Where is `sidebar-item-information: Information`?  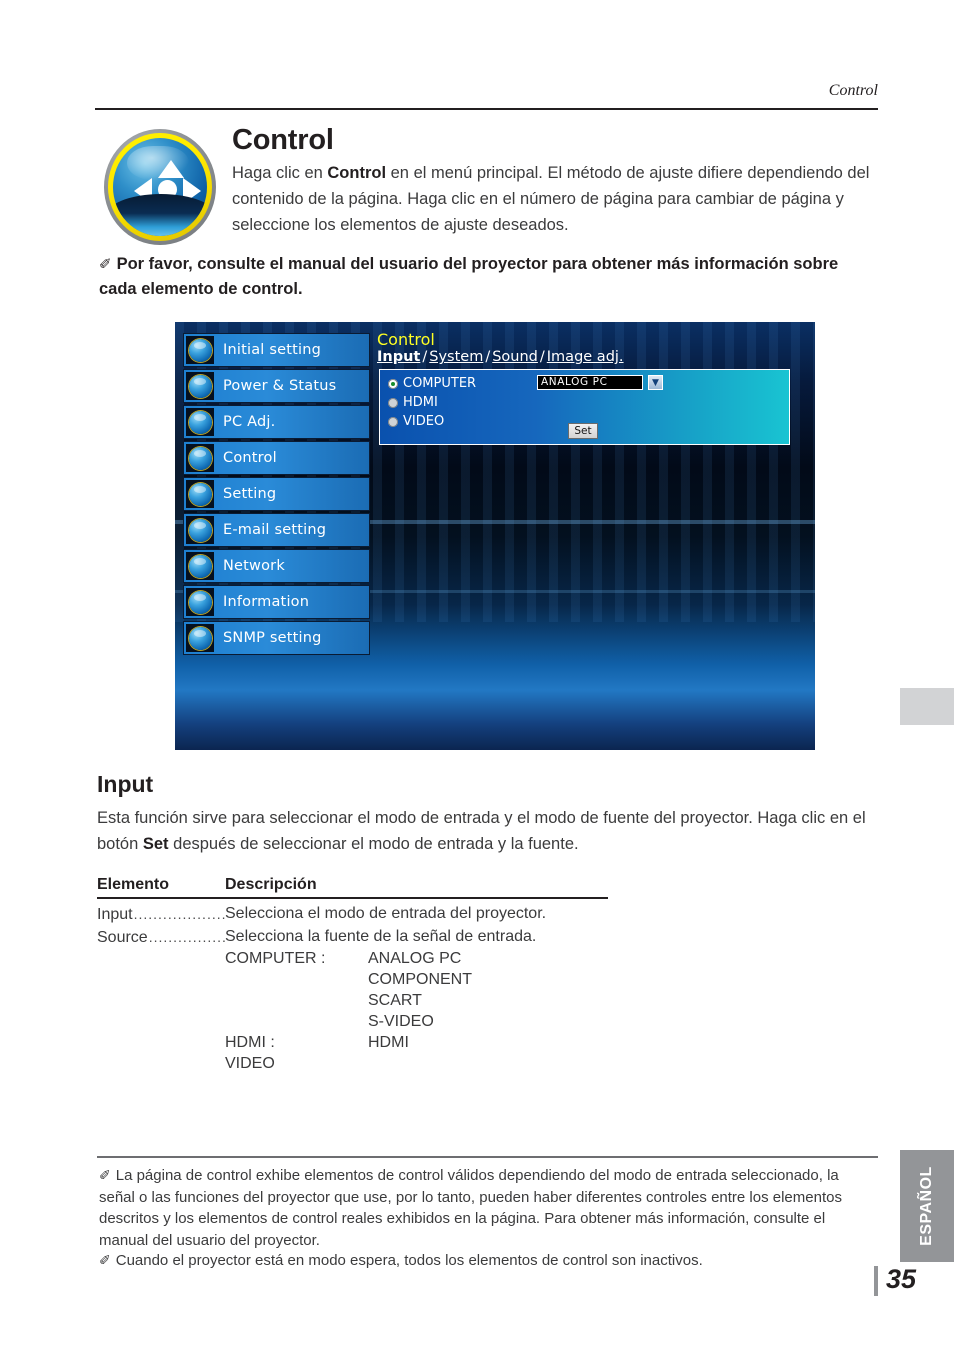 sidebar-item-information: Information is located at coordinates (276, 602).